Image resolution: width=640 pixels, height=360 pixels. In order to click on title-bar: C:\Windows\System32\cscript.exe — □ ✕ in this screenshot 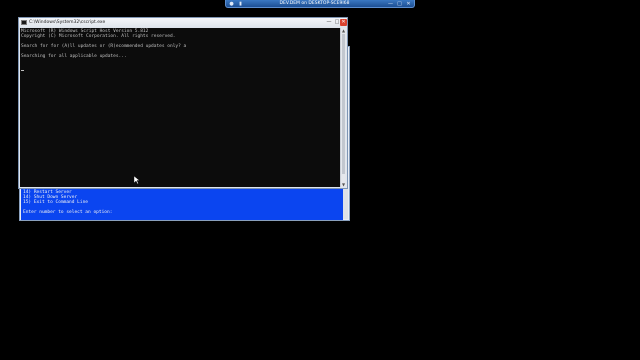, I will do `click(183, 23)`.